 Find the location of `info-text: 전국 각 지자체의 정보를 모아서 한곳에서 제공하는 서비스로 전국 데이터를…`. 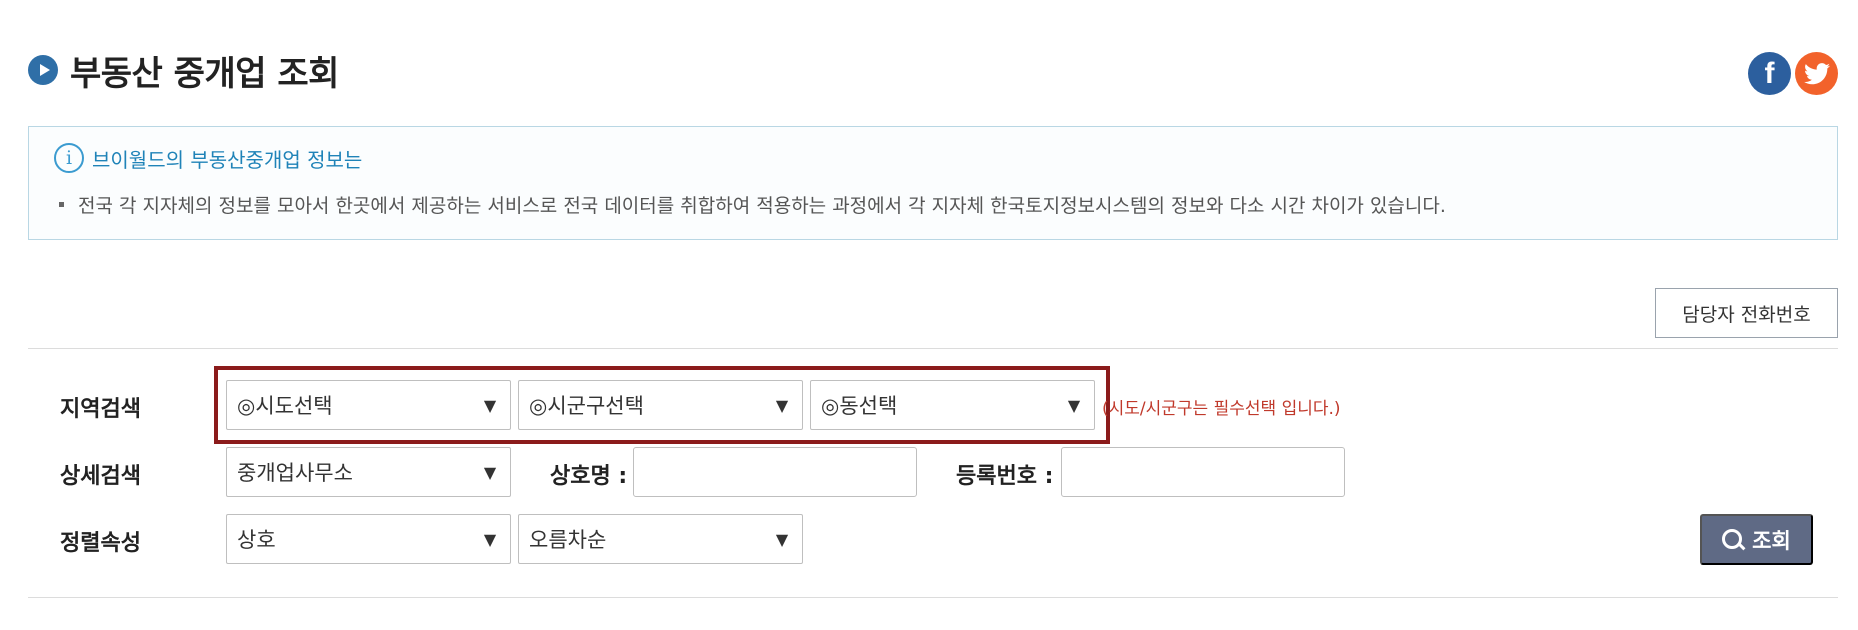

info-text: 전국 각 지자체의 정보를 모아서 한곳에서 제공하는 서비스로 전국 데이터를… is located at coordinates (762, 206).